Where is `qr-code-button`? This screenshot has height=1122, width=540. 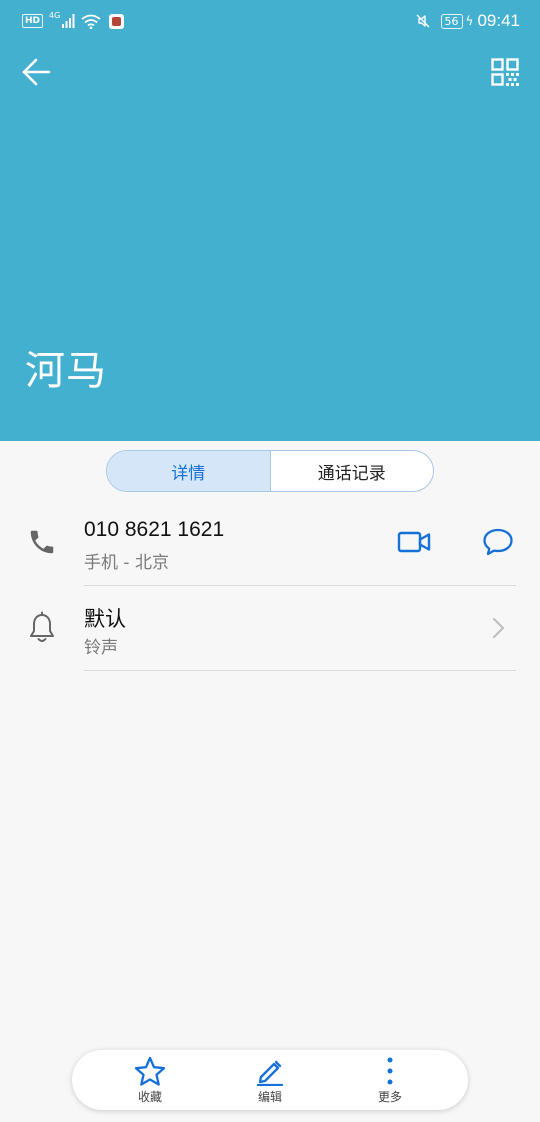 qr-code-button is located at coordinates (505, 72).